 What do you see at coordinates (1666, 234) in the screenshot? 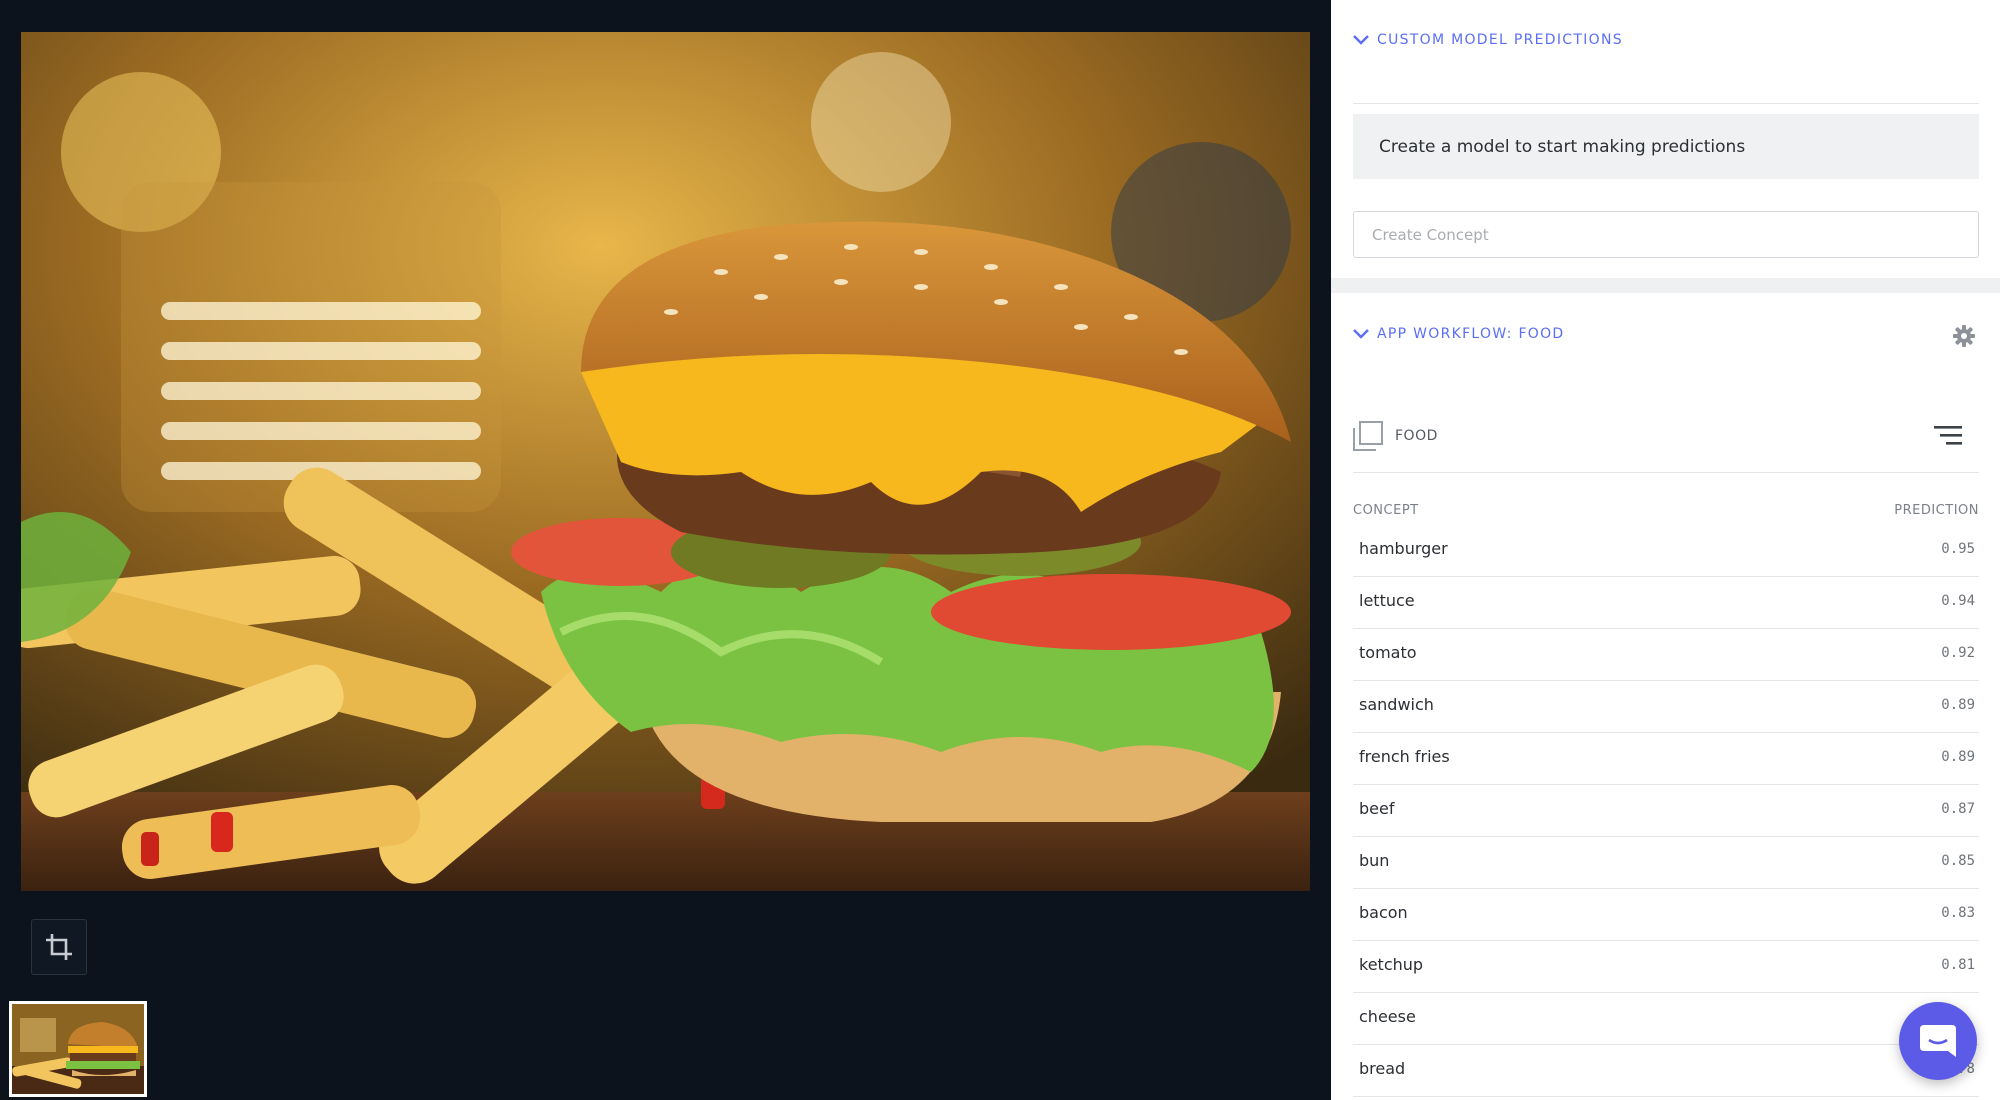
I see `create-concept-input` at bounding box center [1666, 234].